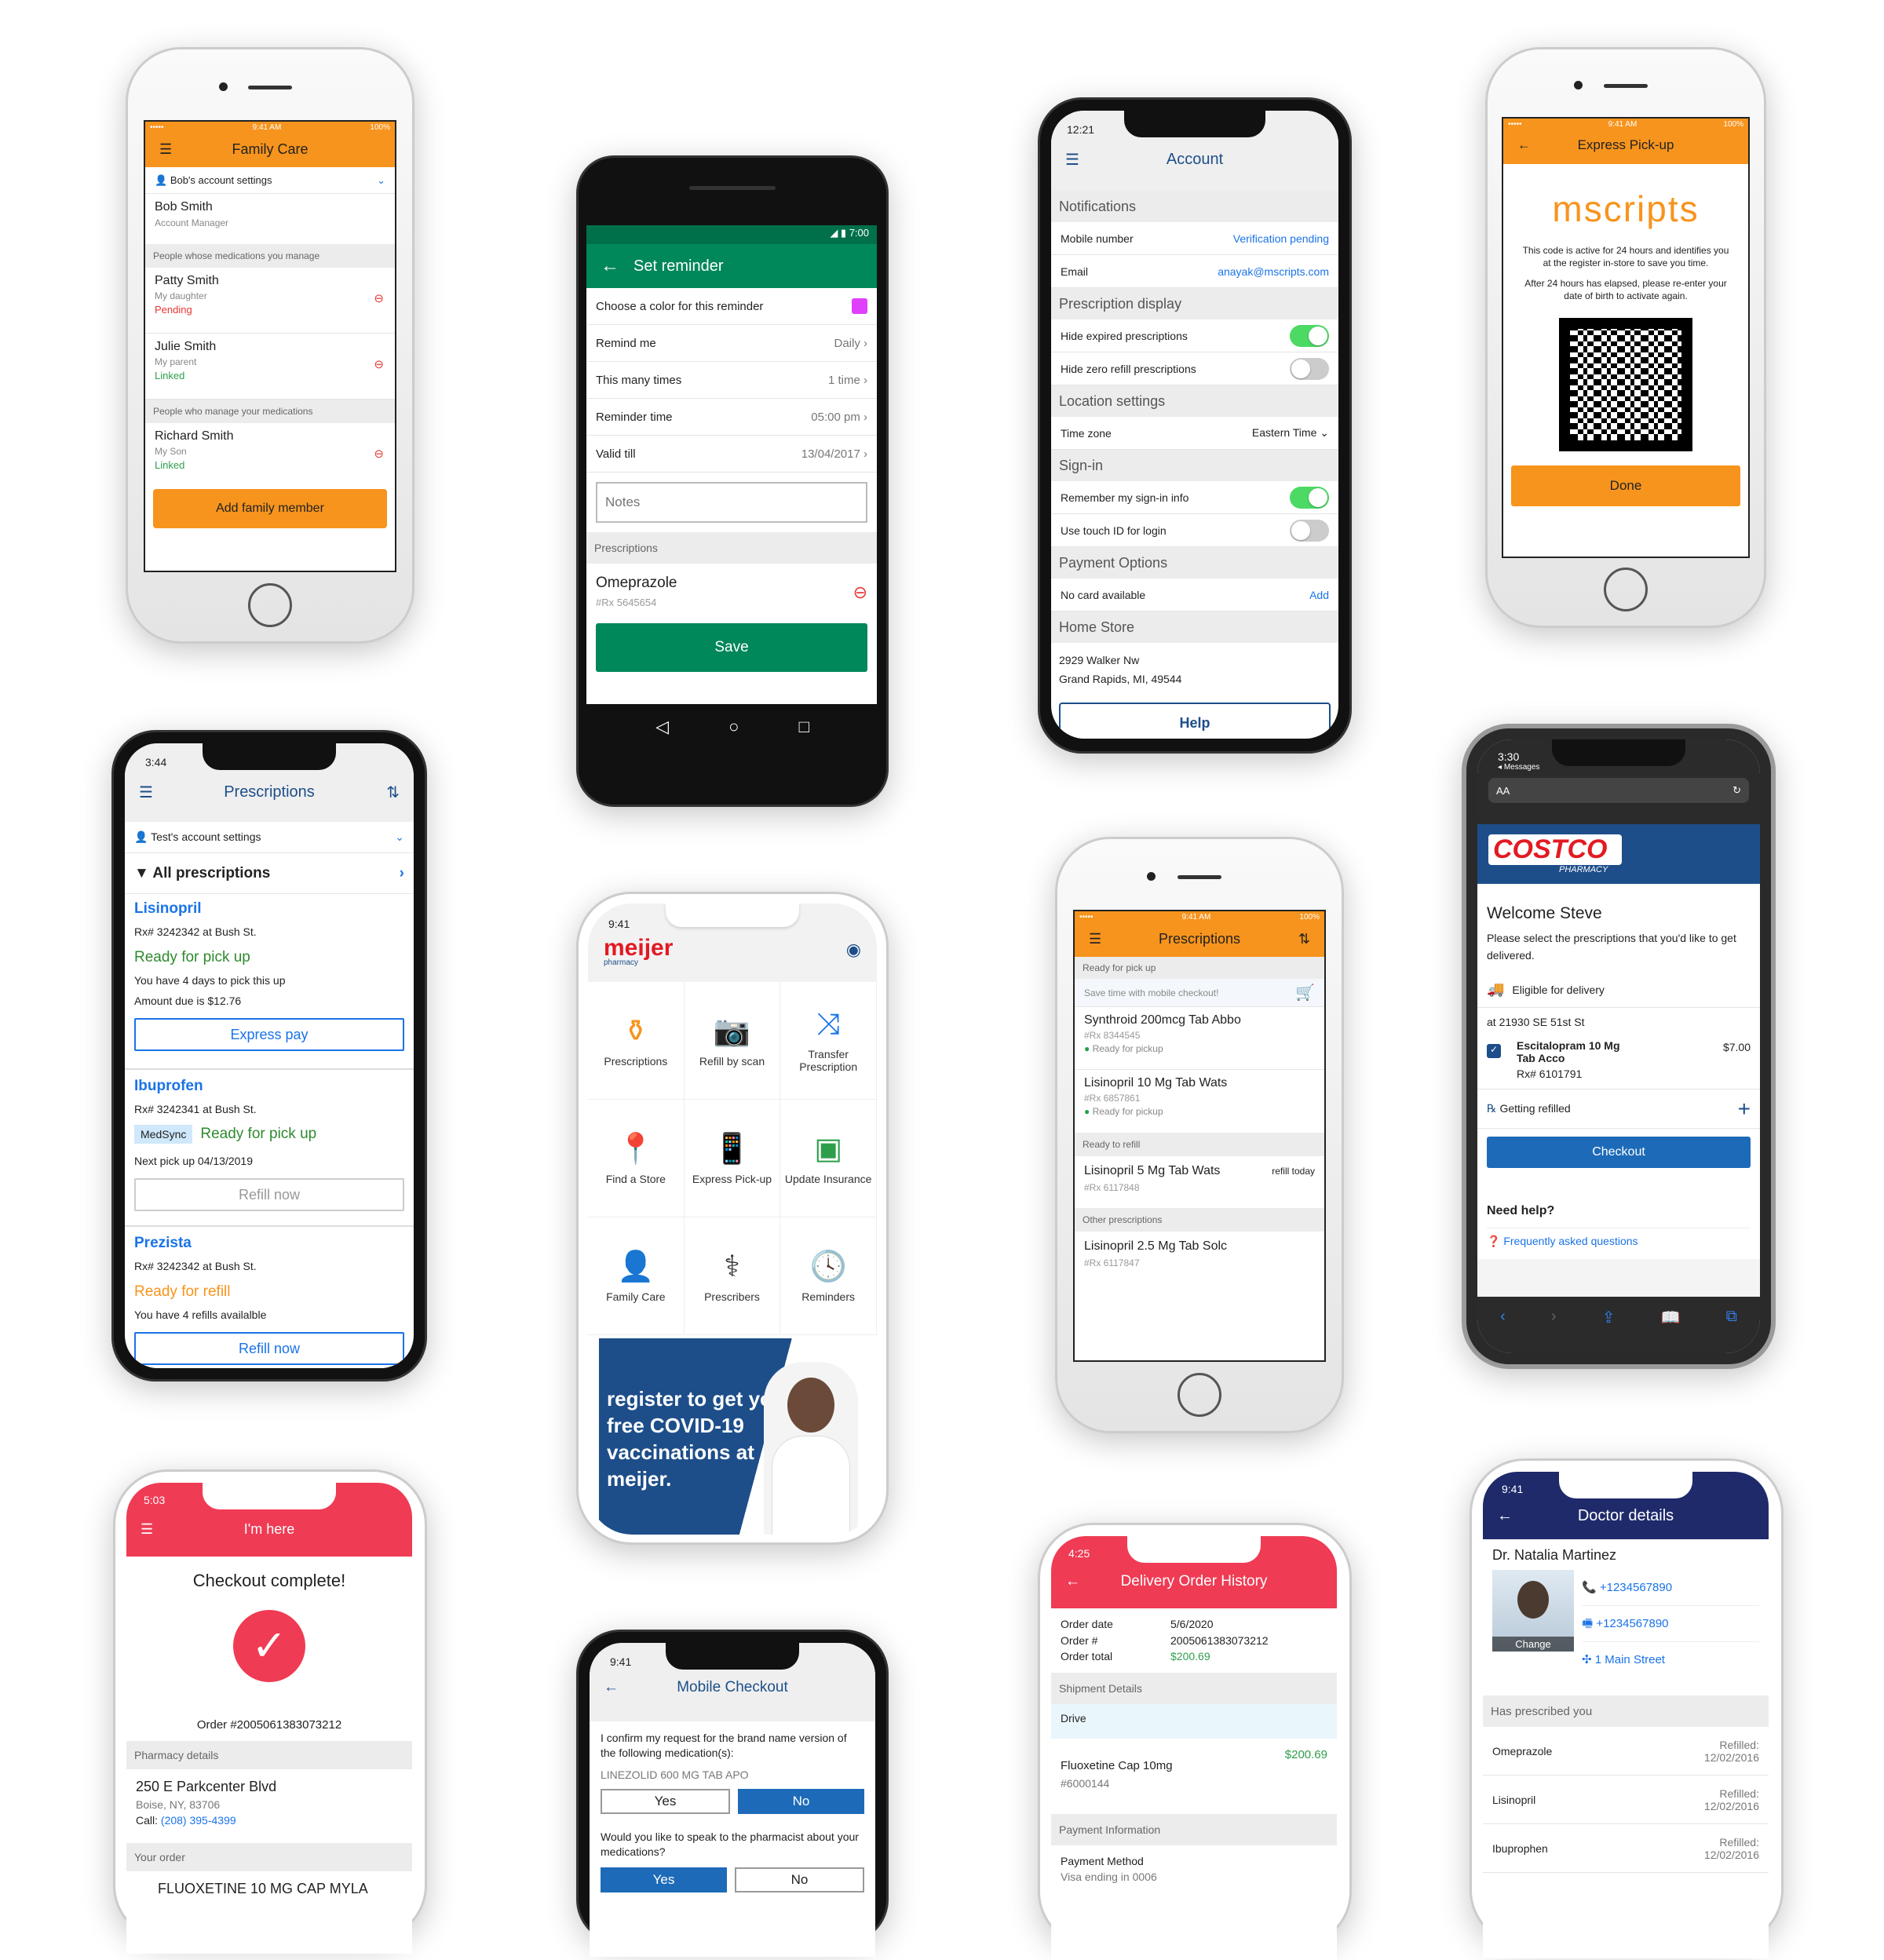  What do you see at coordinates (1533, 1645) in the screenshot?
I see `change-photo-button: Change` at bounding box center [1533, 1645].